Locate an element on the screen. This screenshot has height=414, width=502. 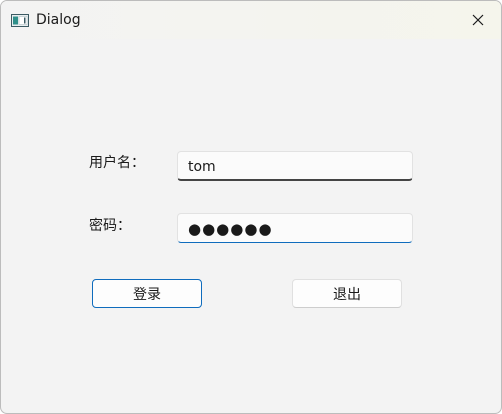
window-app-icon is located at coordinates (20, 19).